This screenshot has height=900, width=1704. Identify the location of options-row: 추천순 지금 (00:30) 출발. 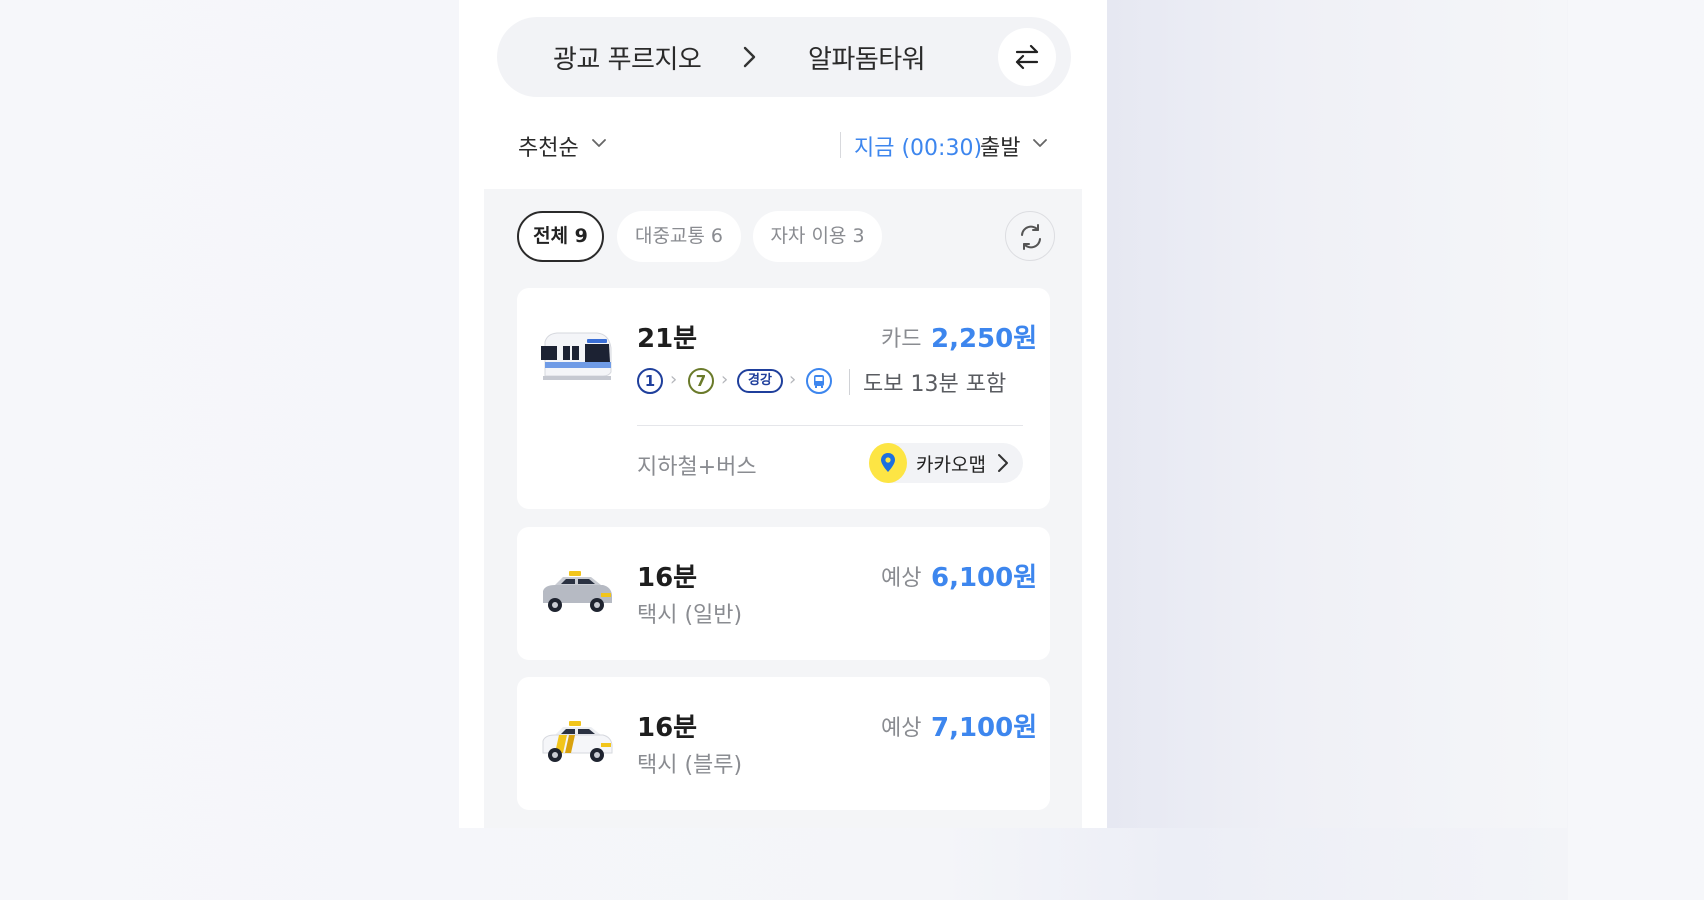
(783, 145).